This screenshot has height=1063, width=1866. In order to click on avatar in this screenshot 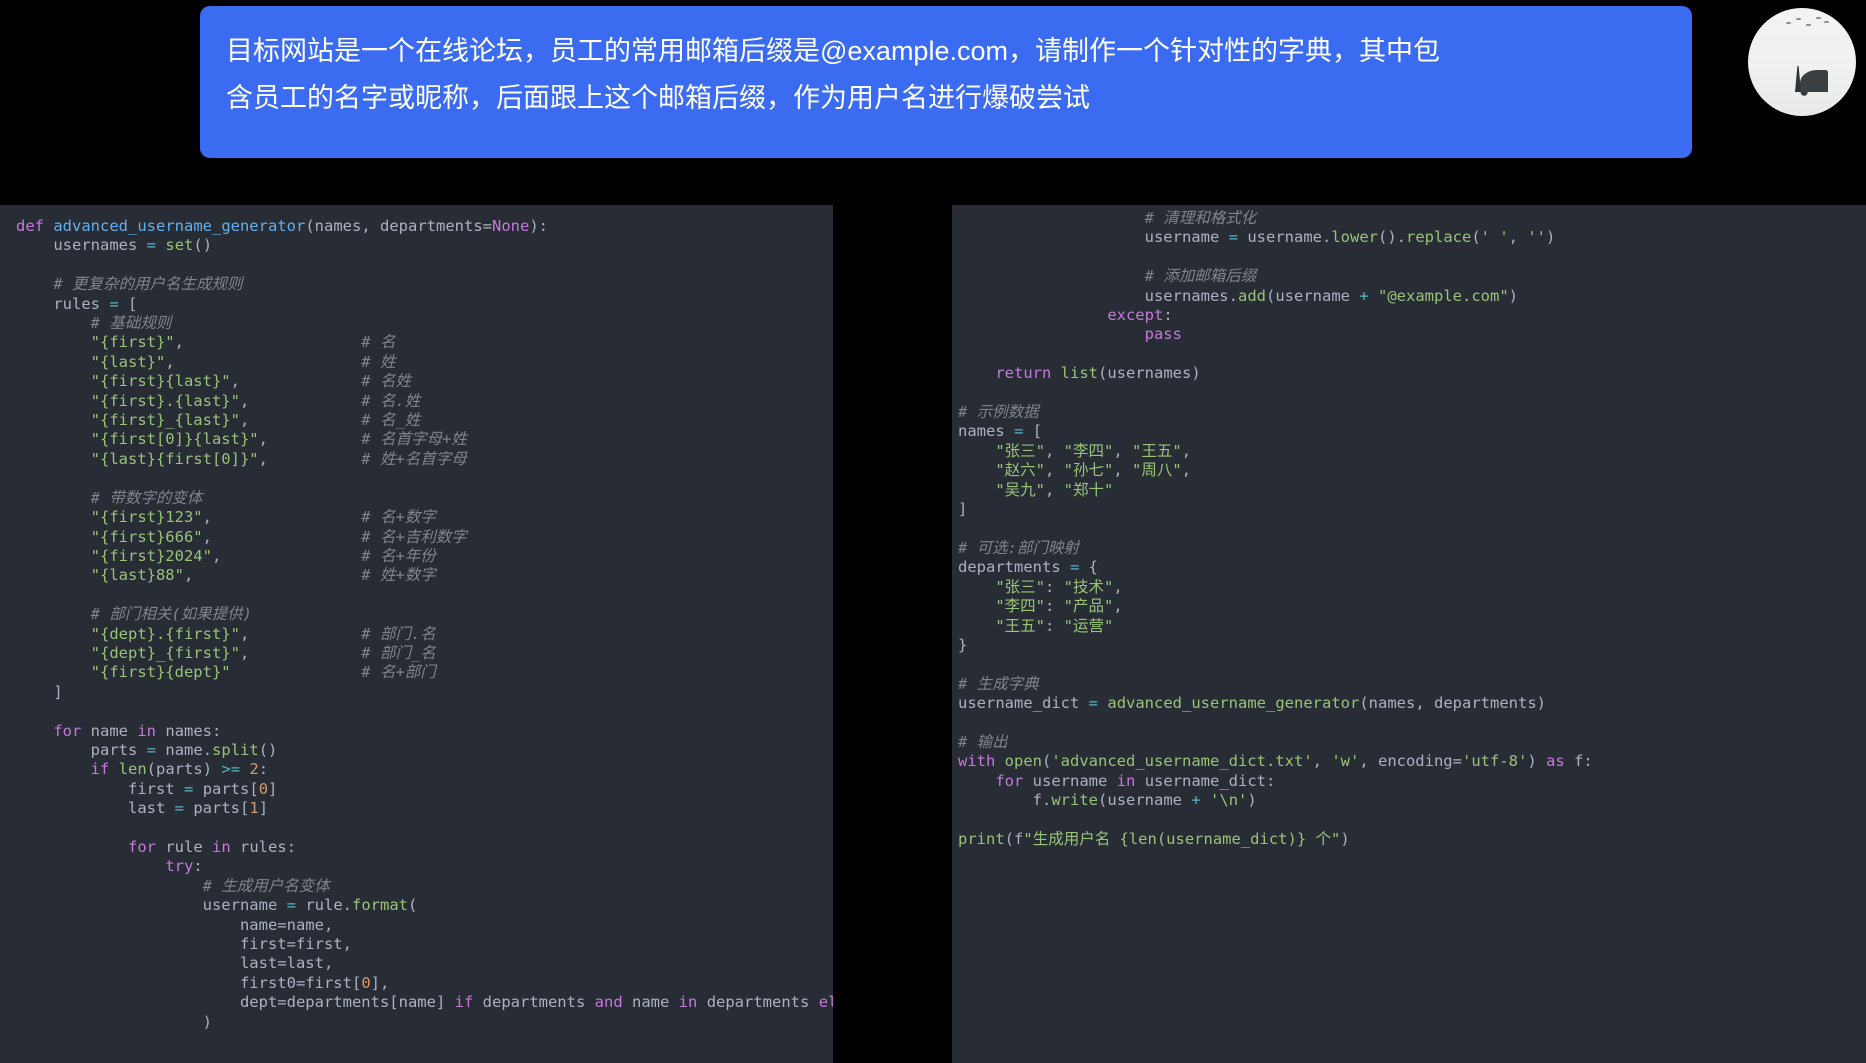, I will do `click(1802, 62)`.